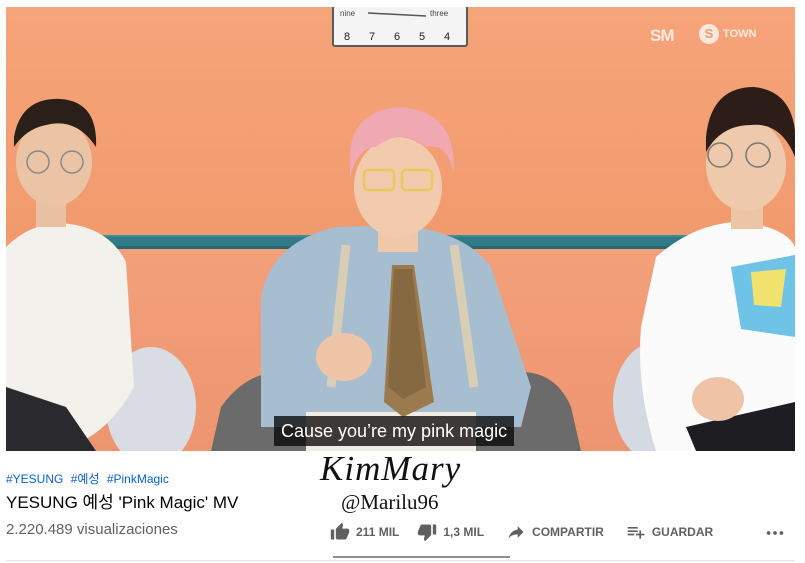 The height and width of the screenshot is (563, 805). Describe the element at coordinates (636, 533) in the screenshot. I see `playlist-add-icon` at that location.